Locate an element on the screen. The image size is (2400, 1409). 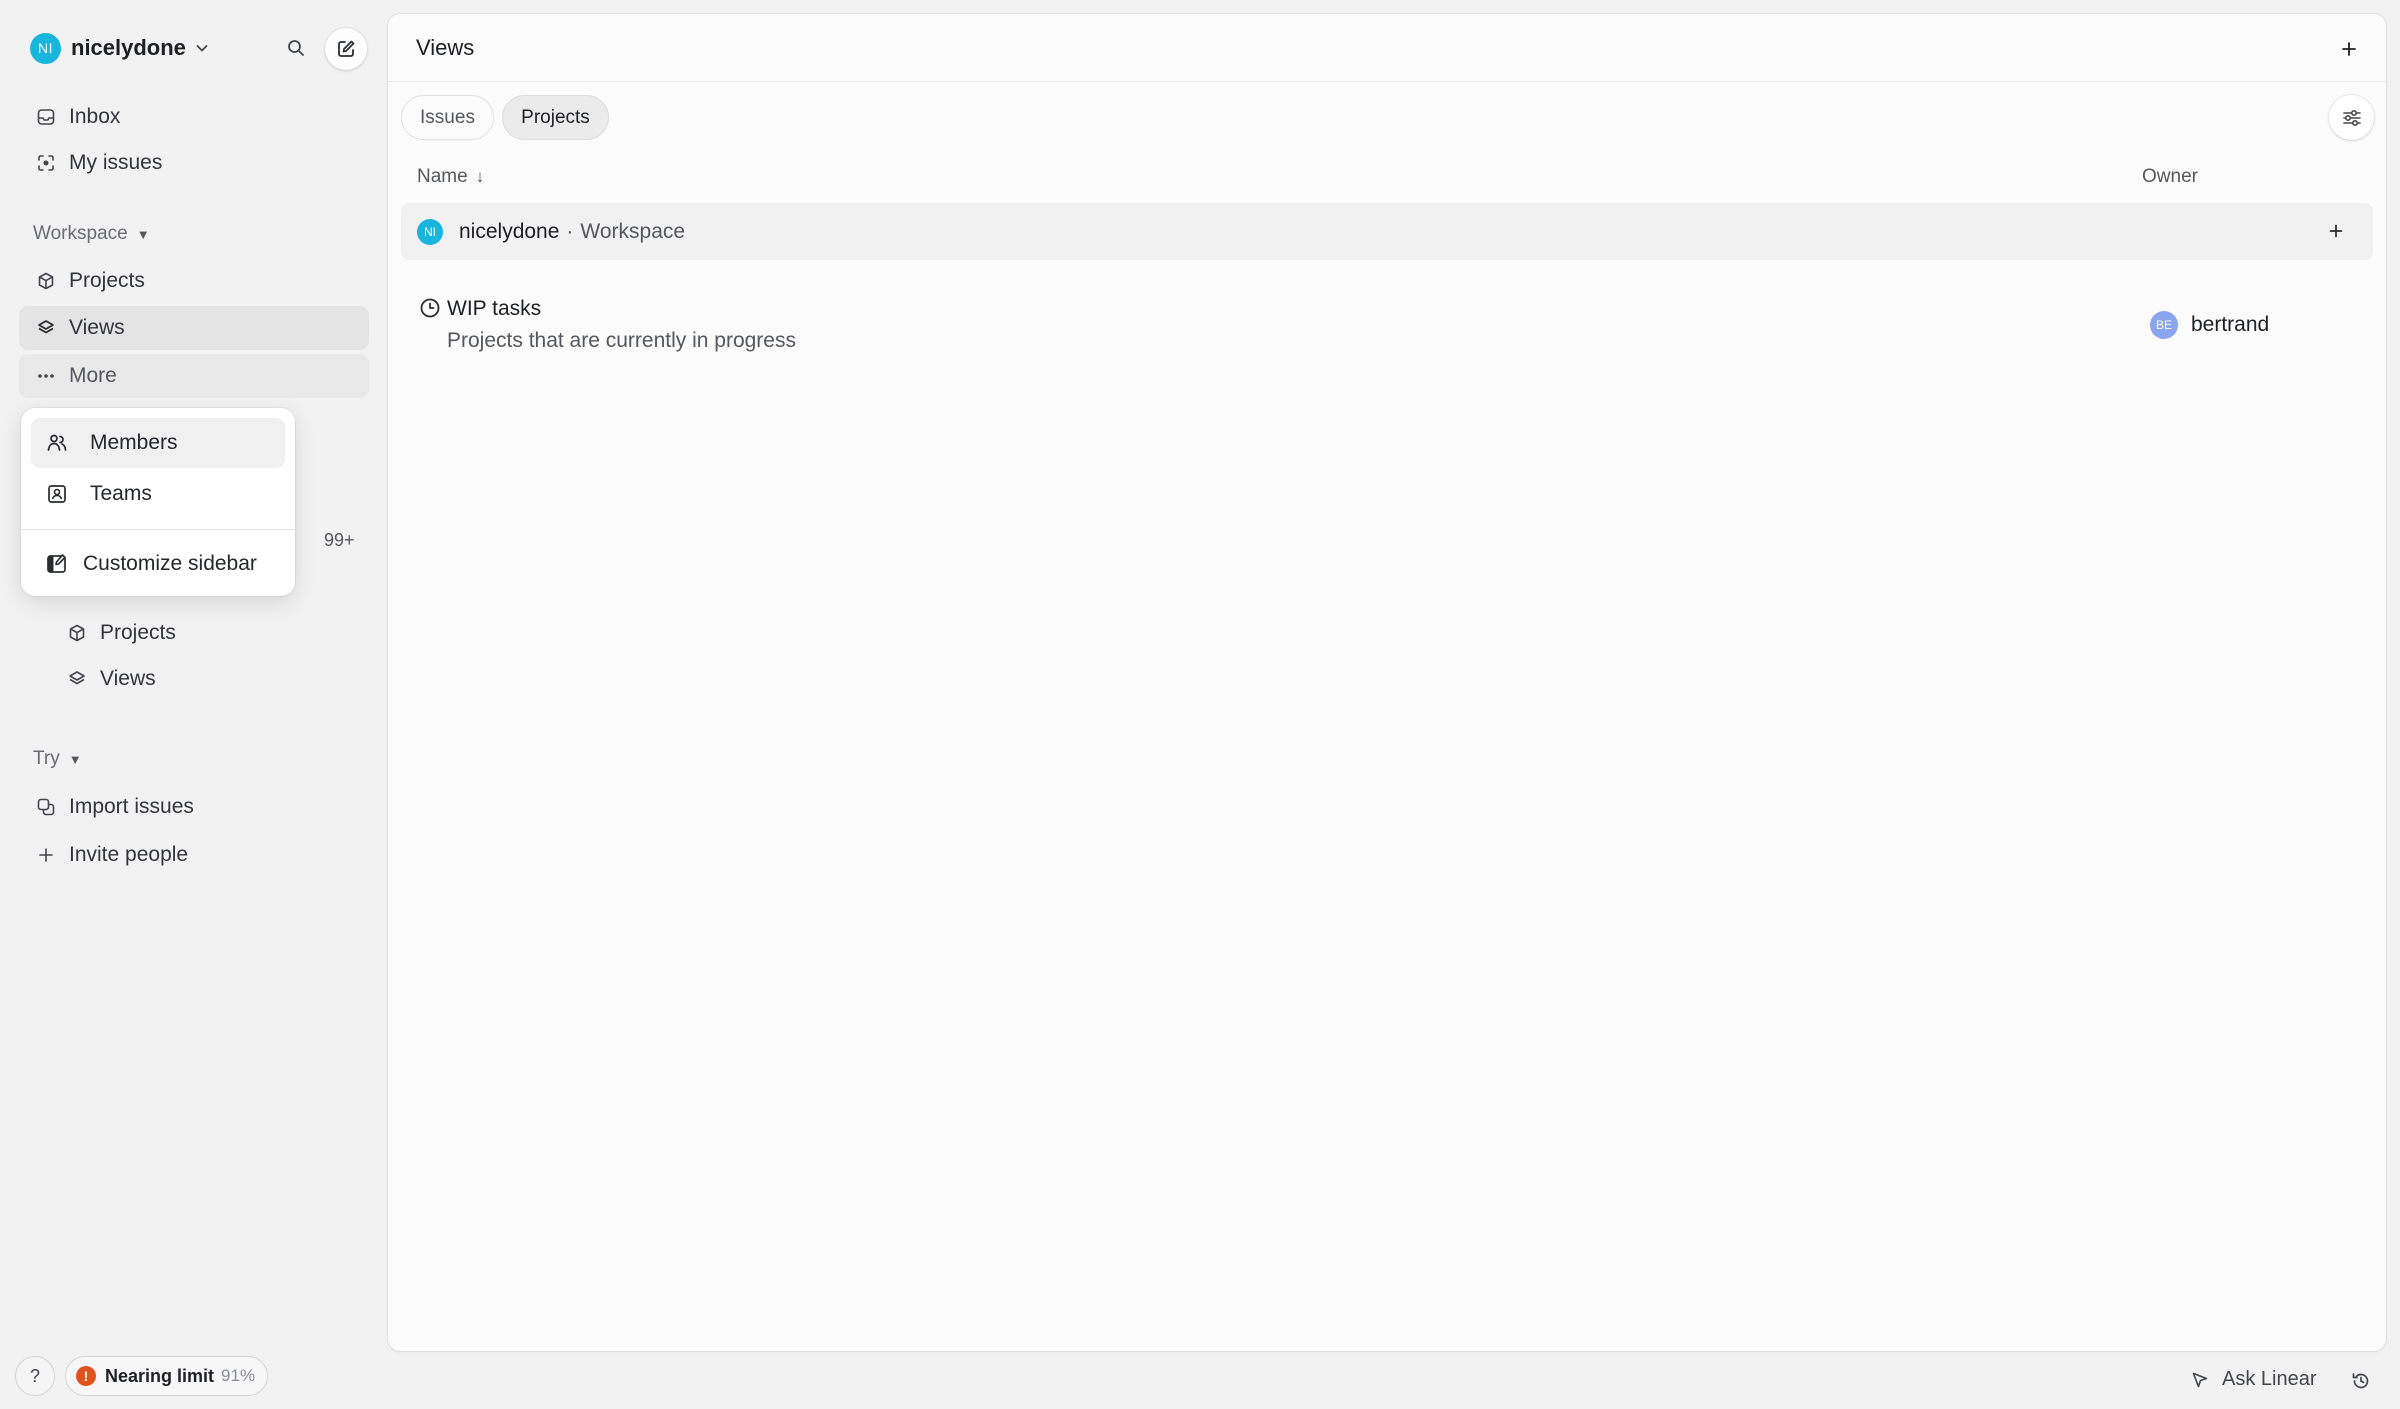
section-label: Try is located at coordinates (46, 758).